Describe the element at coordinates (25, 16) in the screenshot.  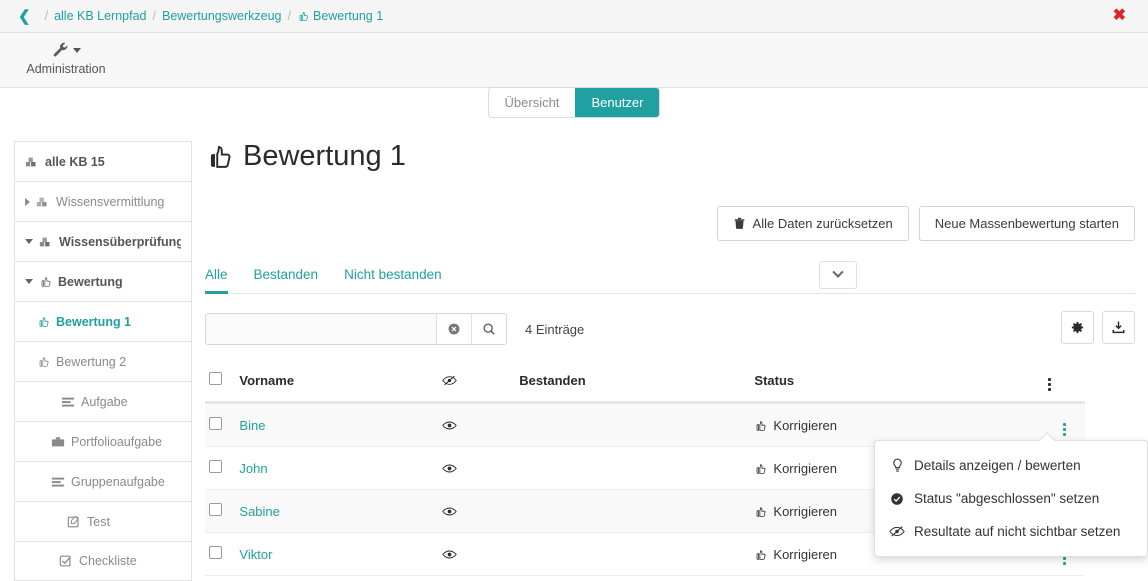
I see `chevron-left-icon: ❮` at that location.